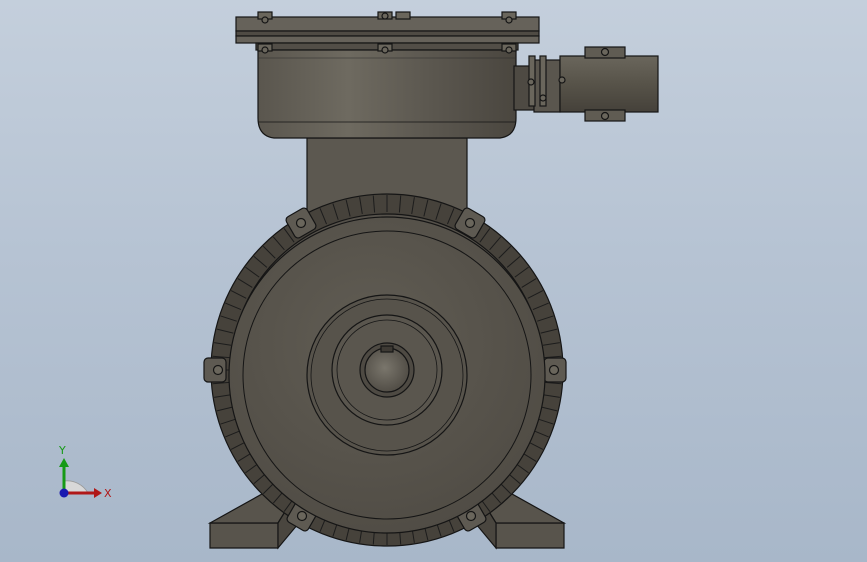 Image resolution: width=867 pixels, height=562 pixels. What do you see at coordinates (64, 462) in the screenshot?
I see `y-axis-arrowhead` at bounding box center [64, 462].